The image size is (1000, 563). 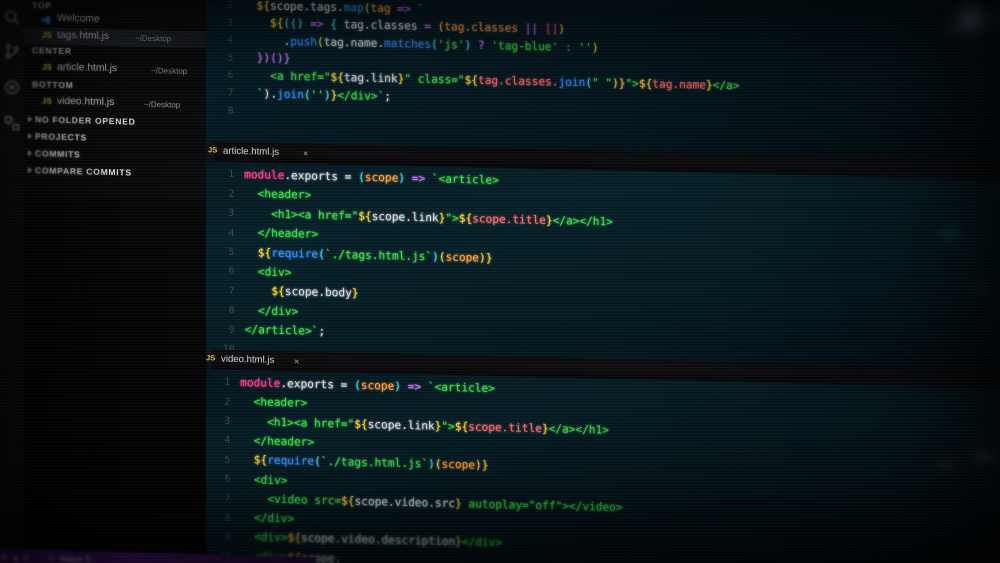 I want to click on sidebar-section-center: CENTER, so click(x=52, y=51).